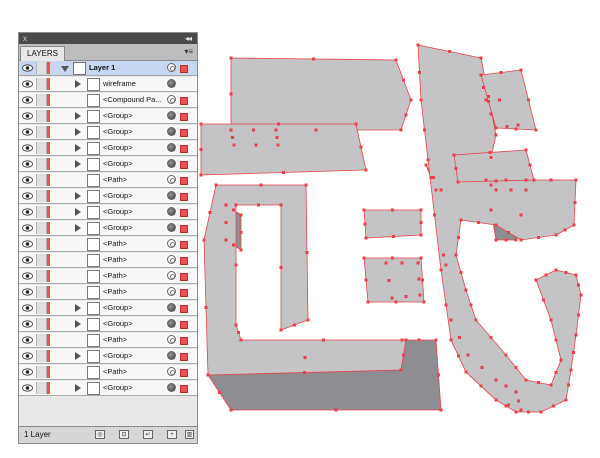 The width and height of the screenshot is (600, 458). What do you see at coordinates (124, 434) in the screenshot?
I see `make-clipping-mask-icon: ⊡` at bounding box center [124, 434].